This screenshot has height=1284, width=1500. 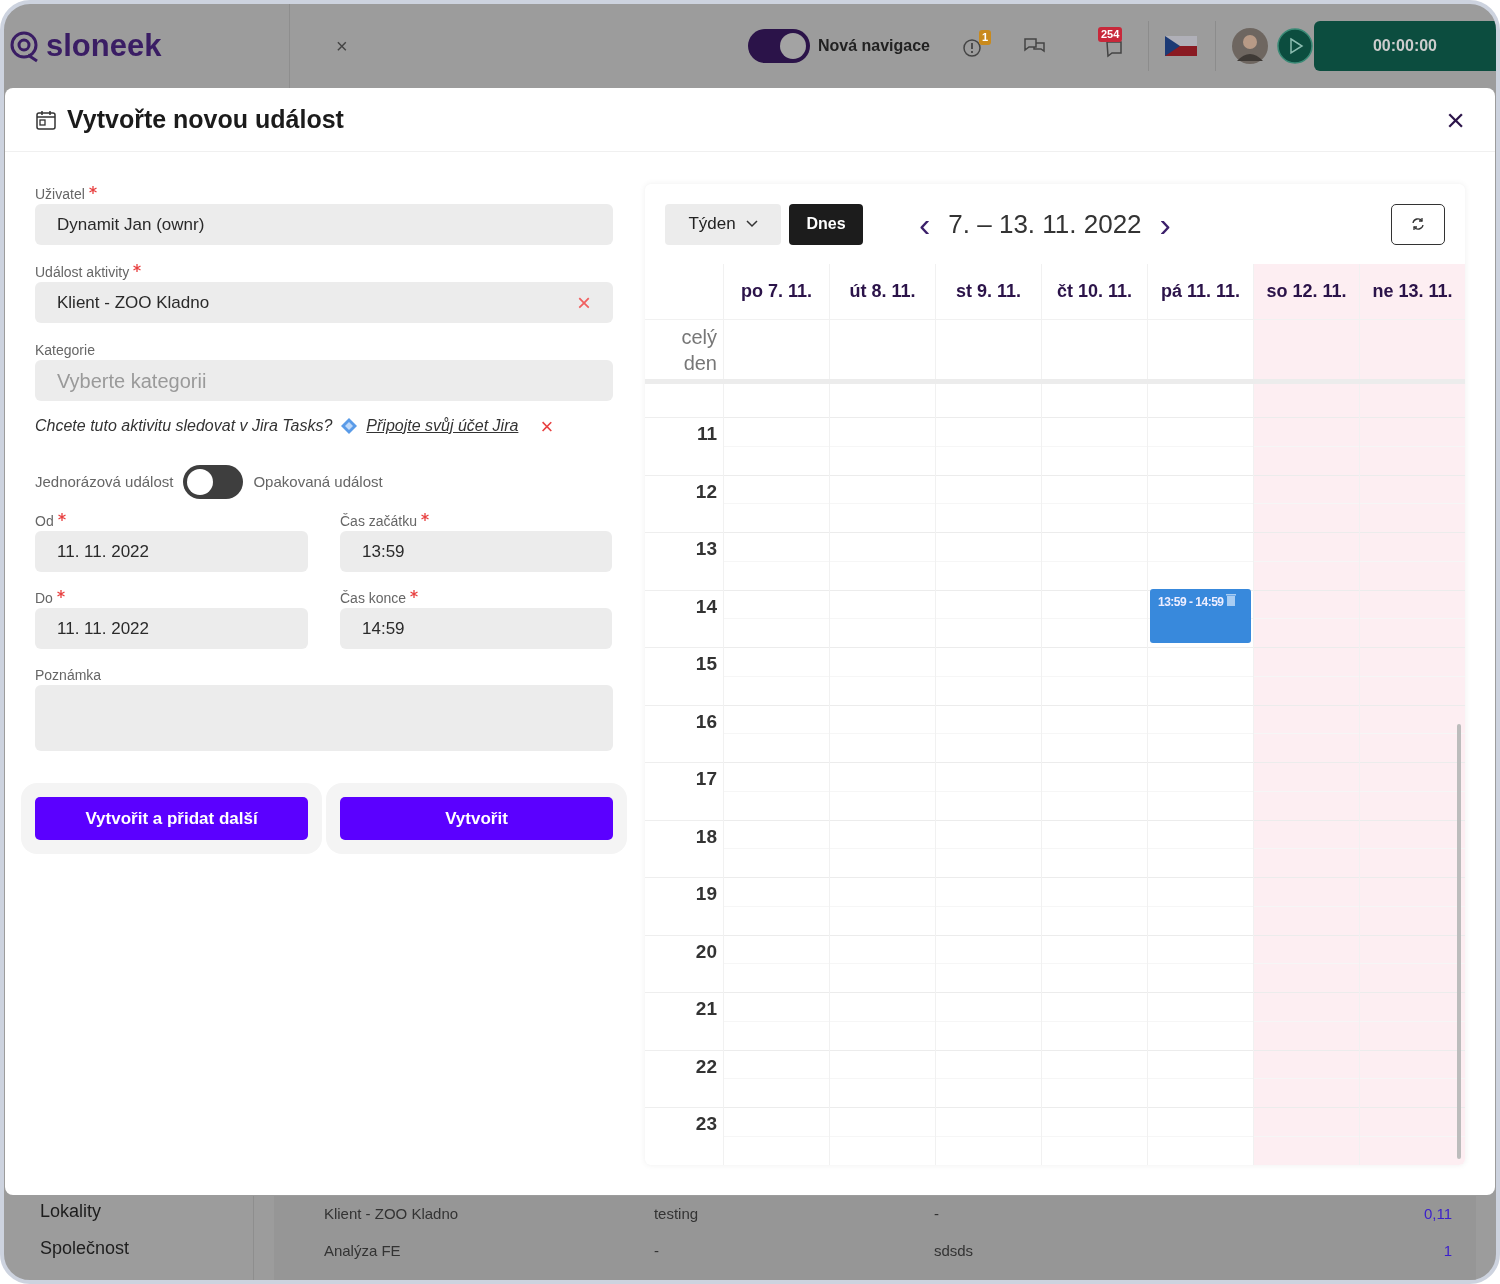 I want to click on field-label: Do, so click(x=44, y=598).